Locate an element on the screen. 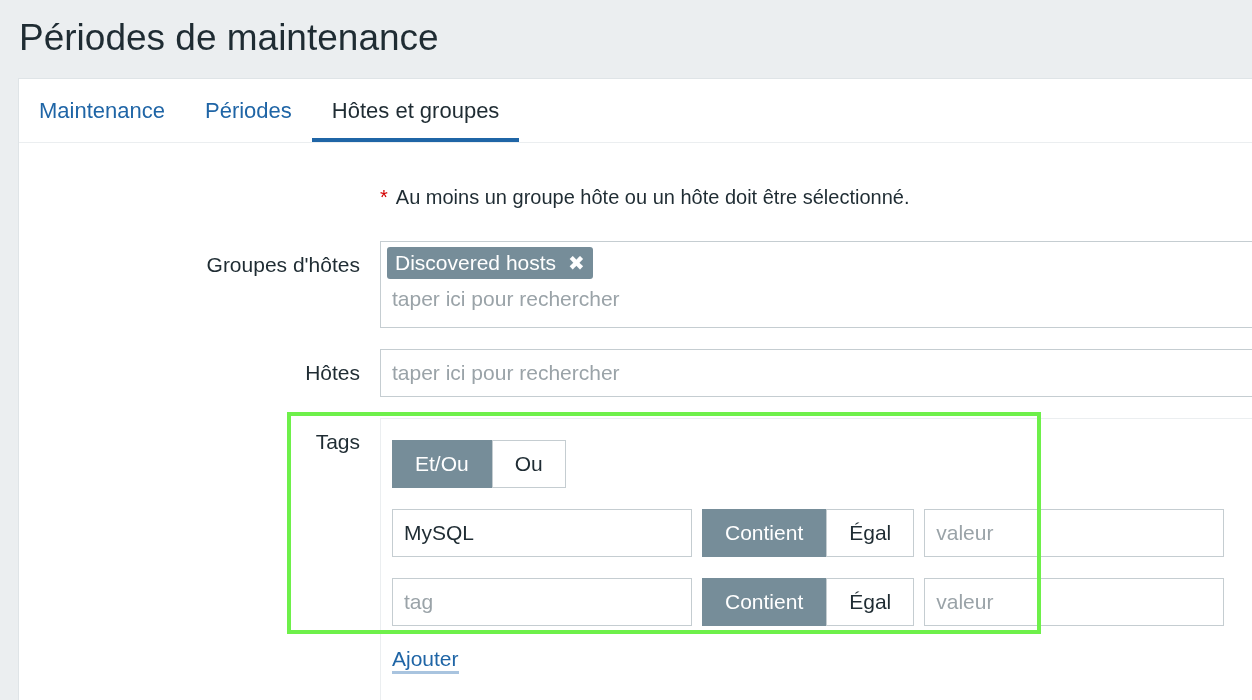 This screenshot has height=700, width=1252. field-label: Groupes d'hôtes is located at coordinates (282, 265).